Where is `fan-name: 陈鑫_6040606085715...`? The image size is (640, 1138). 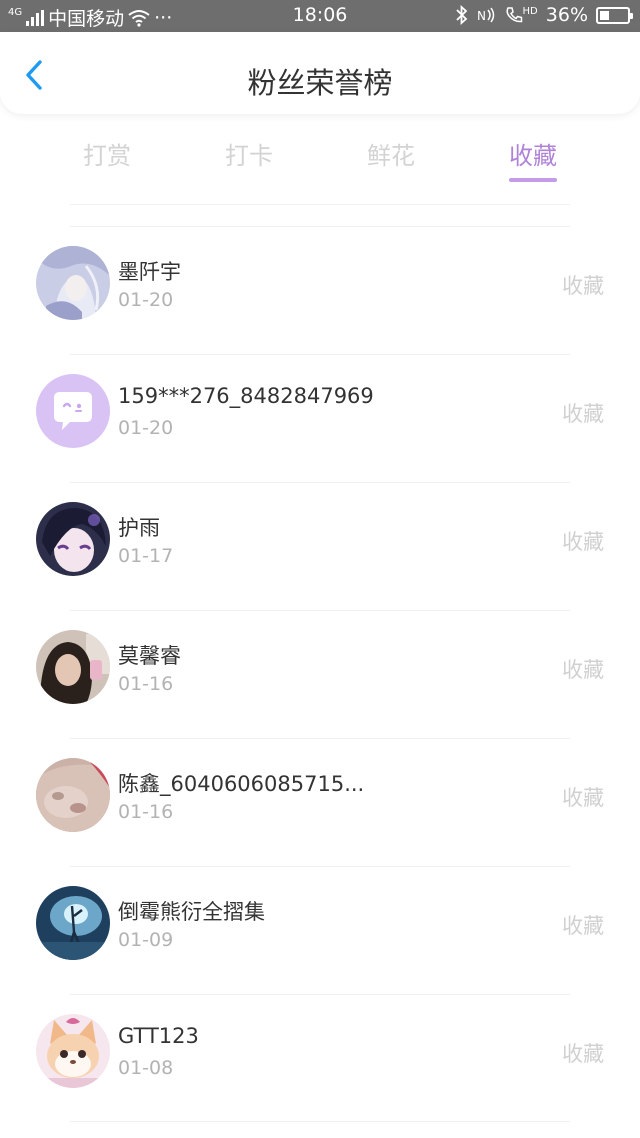 fan-name: 陈鑫_6040606085715... is located at coordinates (241, 784).